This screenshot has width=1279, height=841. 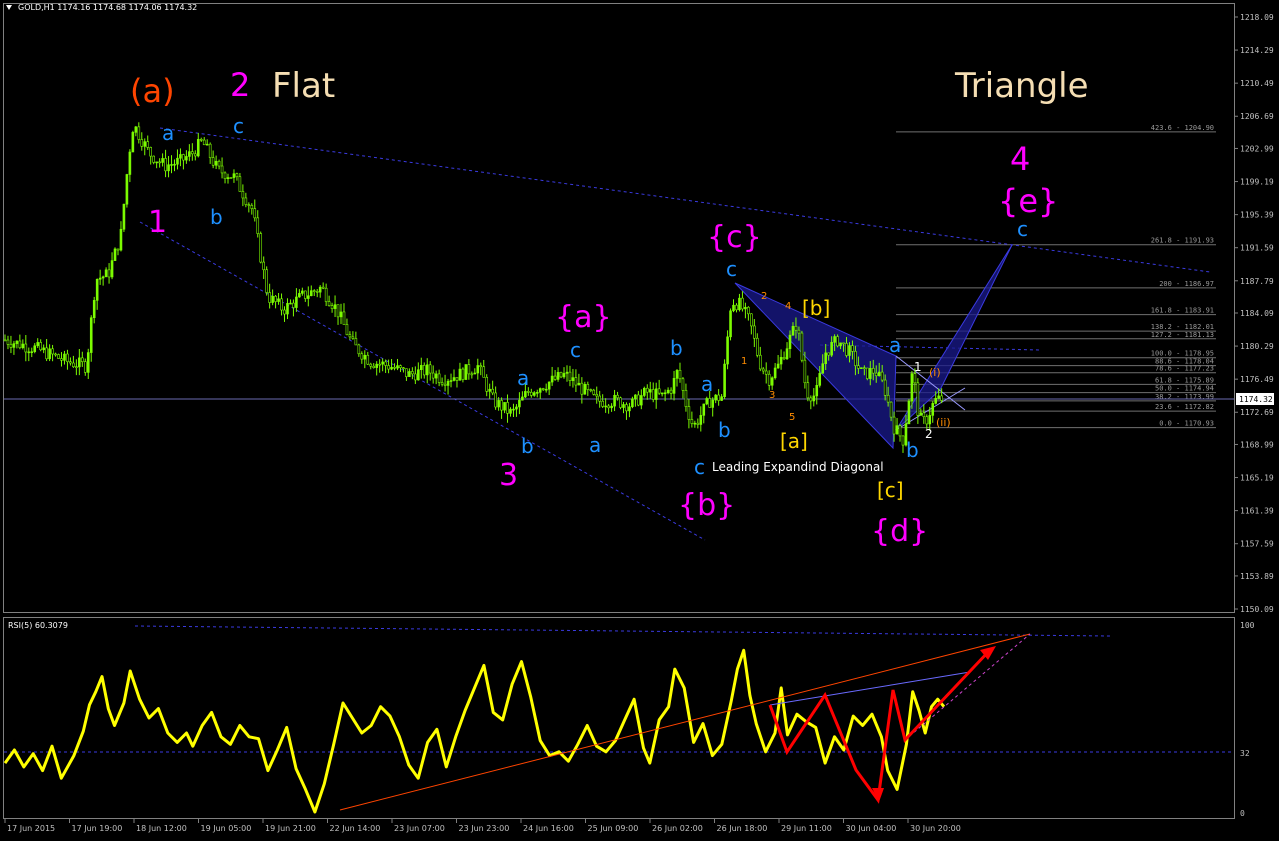 I want to click on sub-b-4: b, so click(x=676, y=348).